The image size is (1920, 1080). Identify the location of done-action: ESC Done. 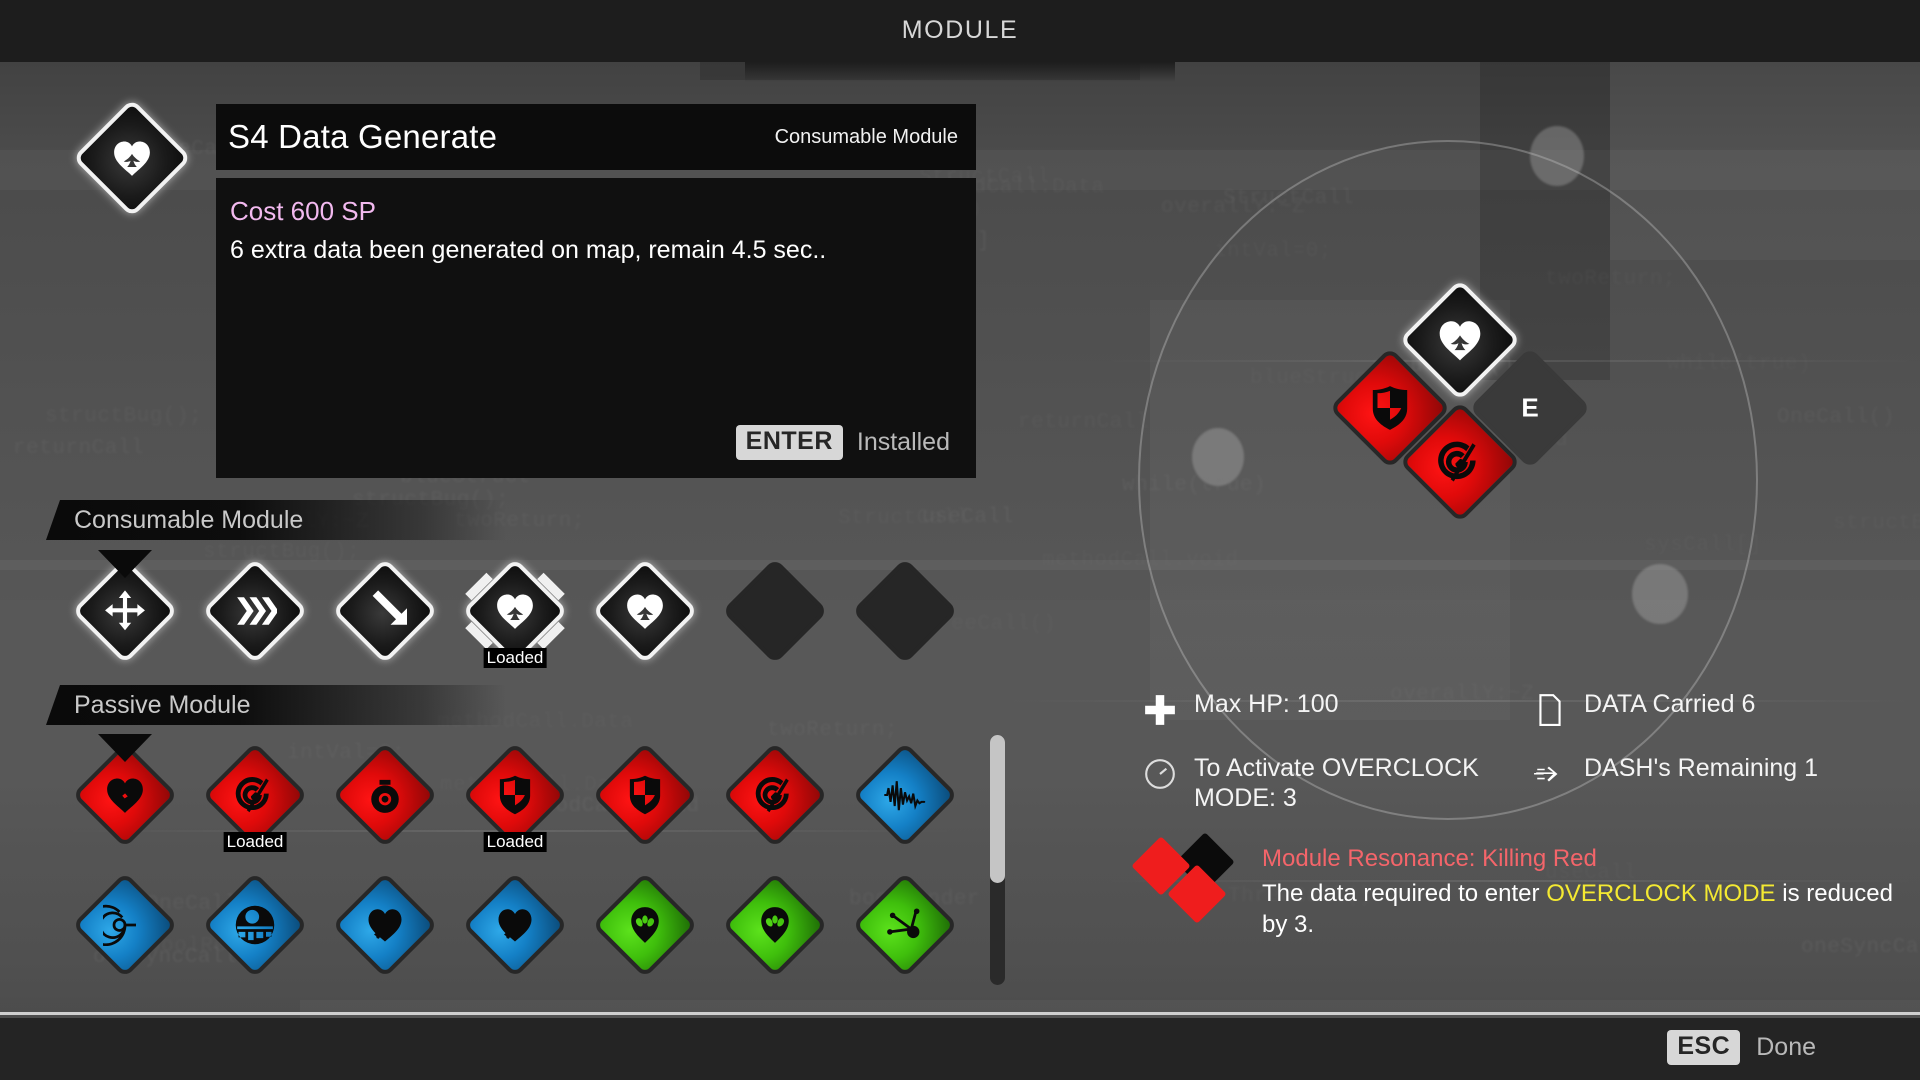
(1741, 1047).